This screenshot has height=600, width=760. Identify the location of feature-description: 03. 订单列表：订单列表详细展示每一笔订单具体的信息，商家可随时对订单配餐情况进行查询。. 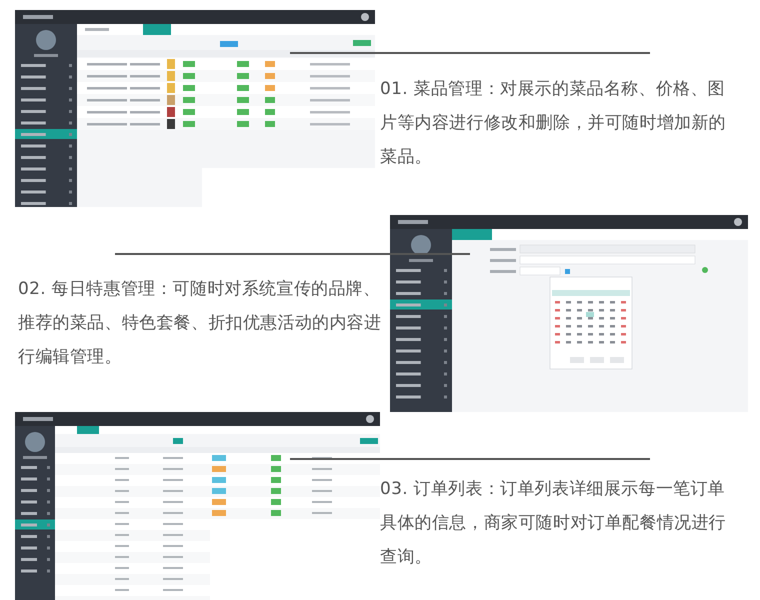
(553, 523).